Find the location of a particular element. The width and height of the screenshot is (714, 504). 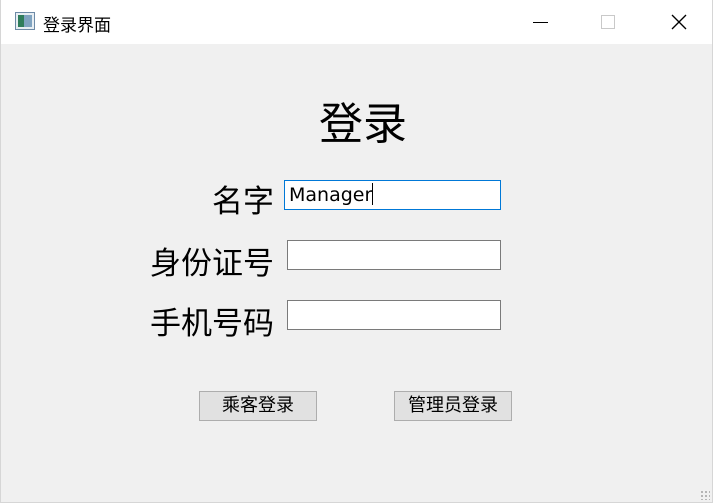

maximize-button is located at coordinates (608, 22).